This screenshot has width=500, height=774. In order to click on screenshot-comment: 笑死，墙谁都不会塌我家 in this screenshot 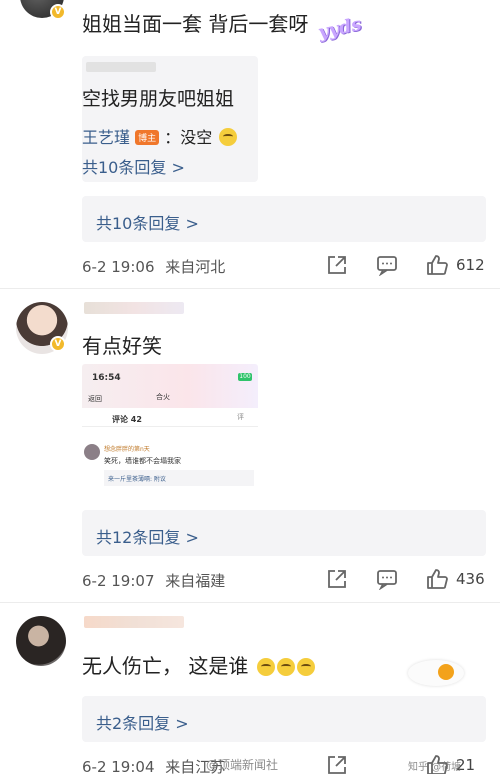, I will do `click(142, 461)`.